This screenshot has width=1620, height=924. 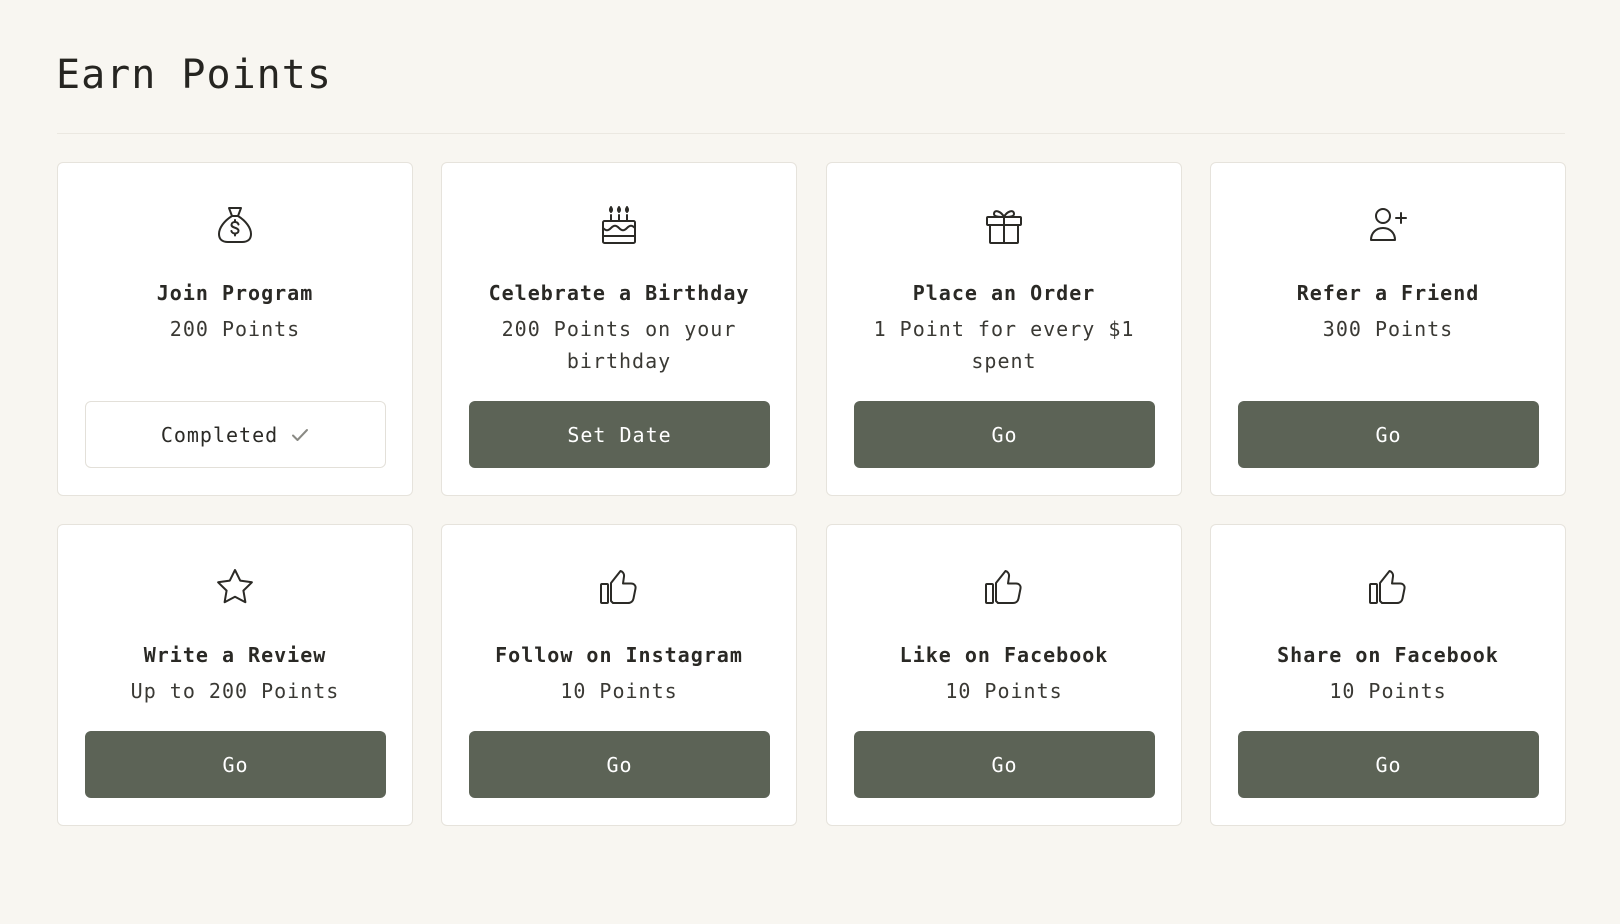 I want to click on card-points: 300 Points, so click(x=1388, y=329).